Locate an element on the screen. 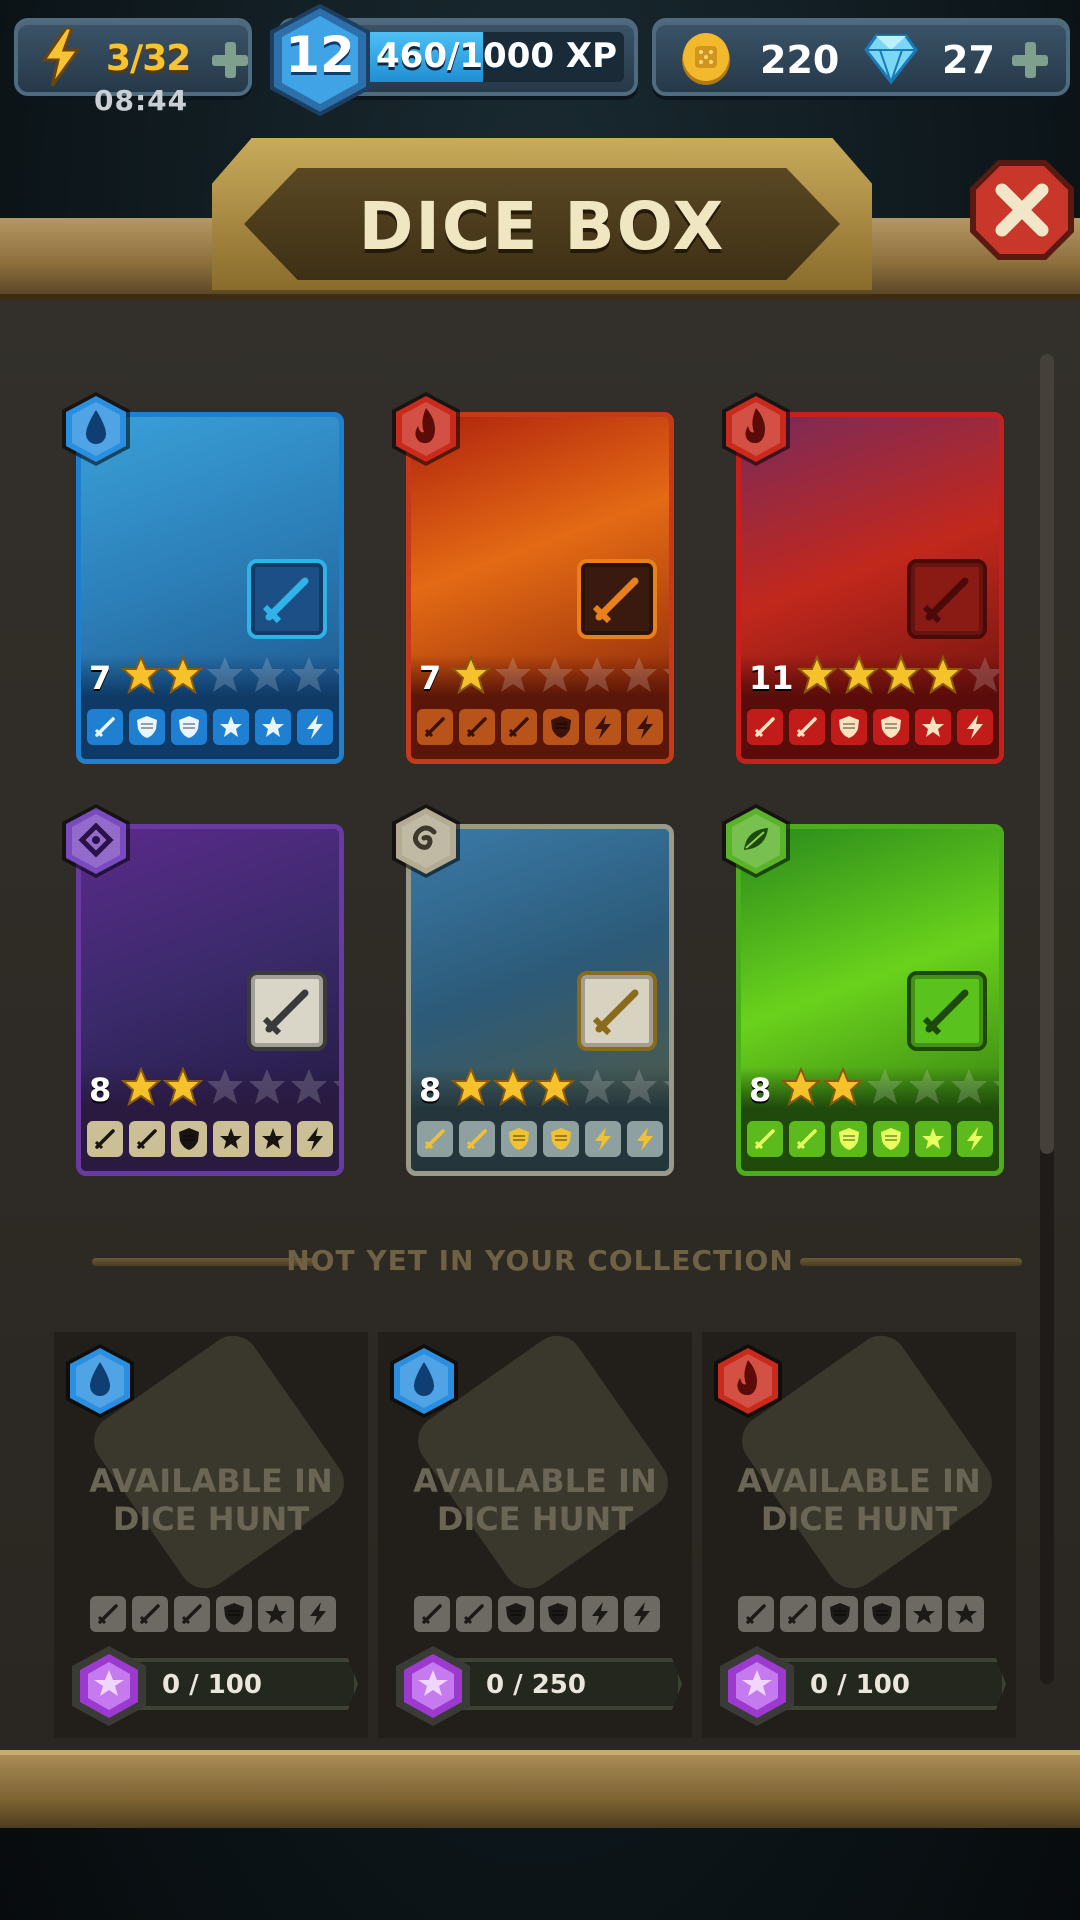  card-level: 11 is located at coordinates (771, 678).